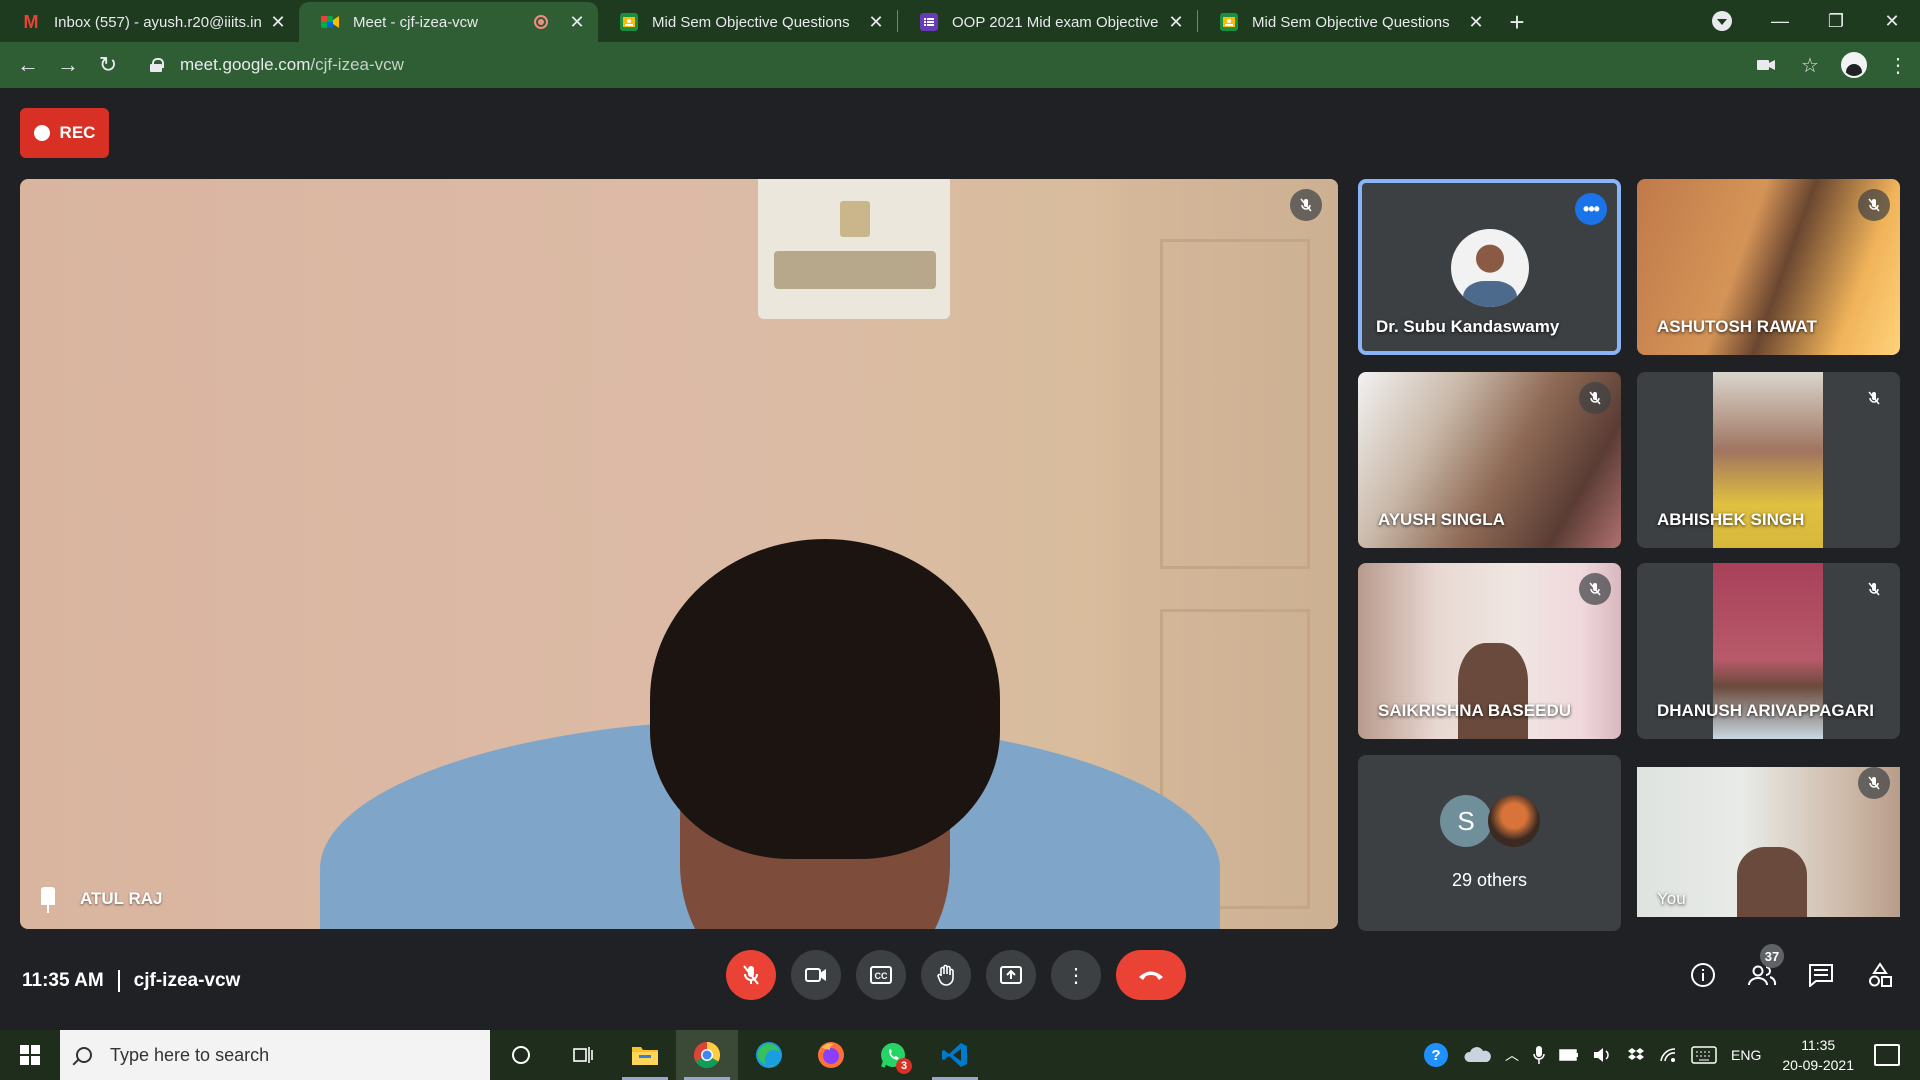 The height and width of the screenshot is (1080, 1920). Describe the element at coordinates (1351, 22) in the screenshot. I see `tab-title: Mid Sem Objective Questions` at that location.